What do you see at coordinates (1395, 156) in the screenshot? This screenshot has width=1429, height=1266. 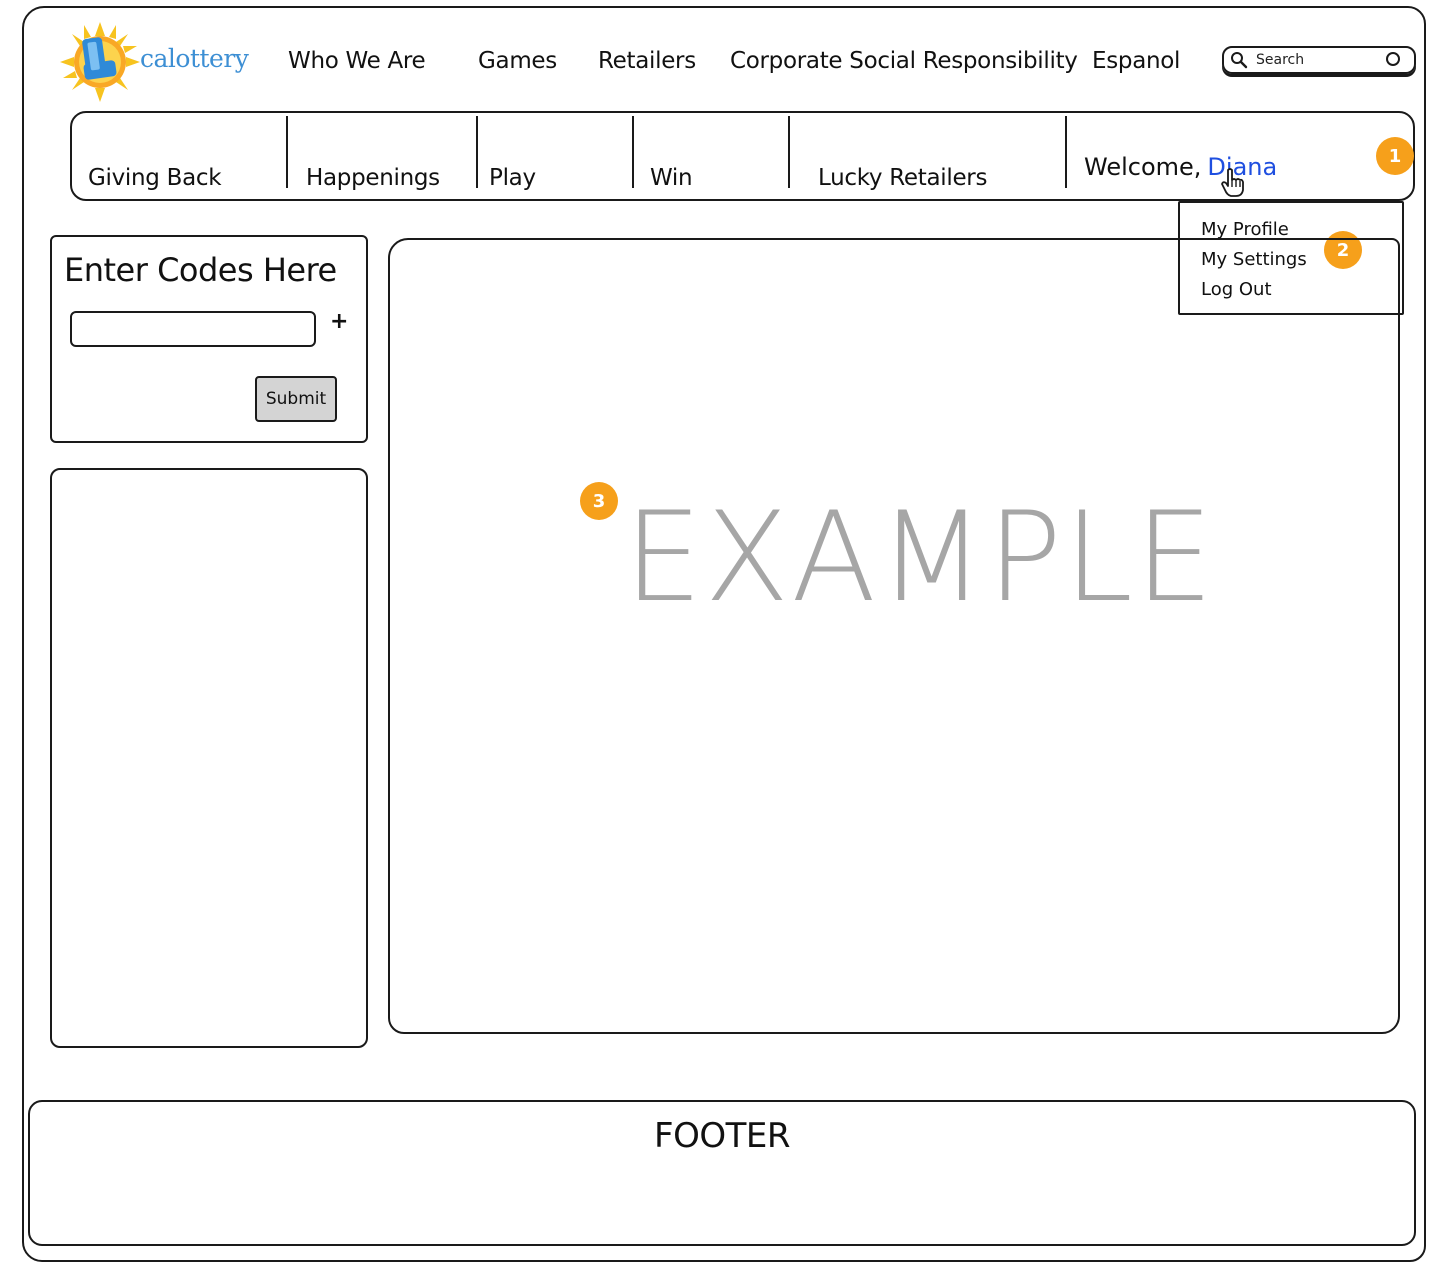 I see `annotation-badge-1: 1` at bounding box center [1395, 156].